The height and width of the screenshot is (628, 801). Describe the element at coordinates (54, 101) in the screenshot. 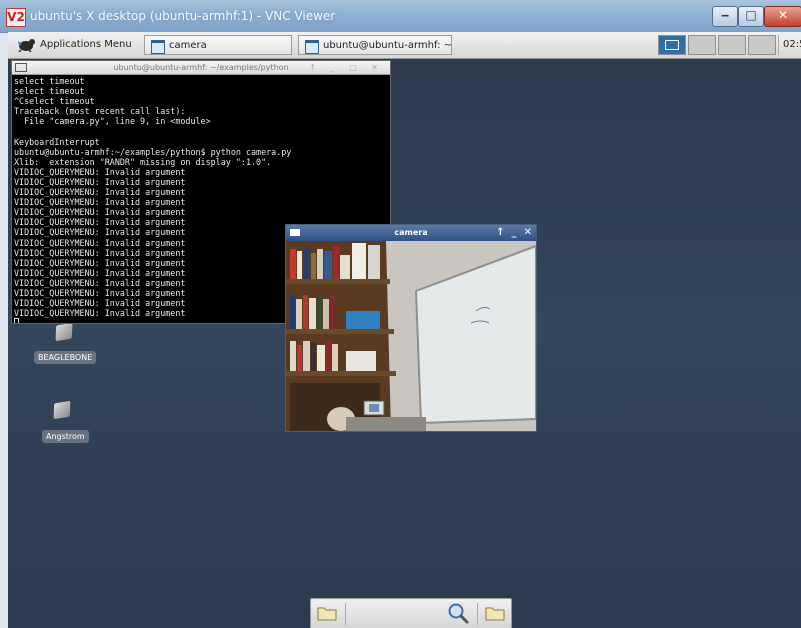

I see `terminal-line: ^Cselect timeout` at that location.